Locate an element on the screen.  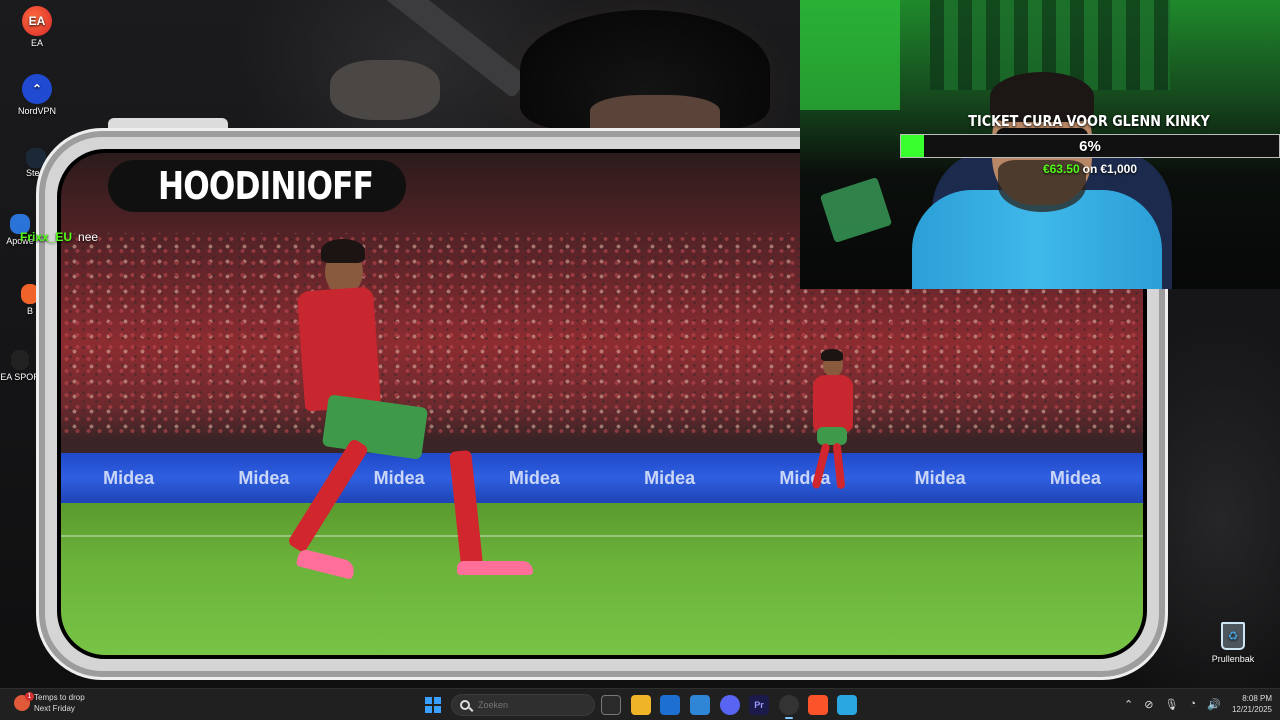
webcam-green-wall is located at coordinates (850, 55).